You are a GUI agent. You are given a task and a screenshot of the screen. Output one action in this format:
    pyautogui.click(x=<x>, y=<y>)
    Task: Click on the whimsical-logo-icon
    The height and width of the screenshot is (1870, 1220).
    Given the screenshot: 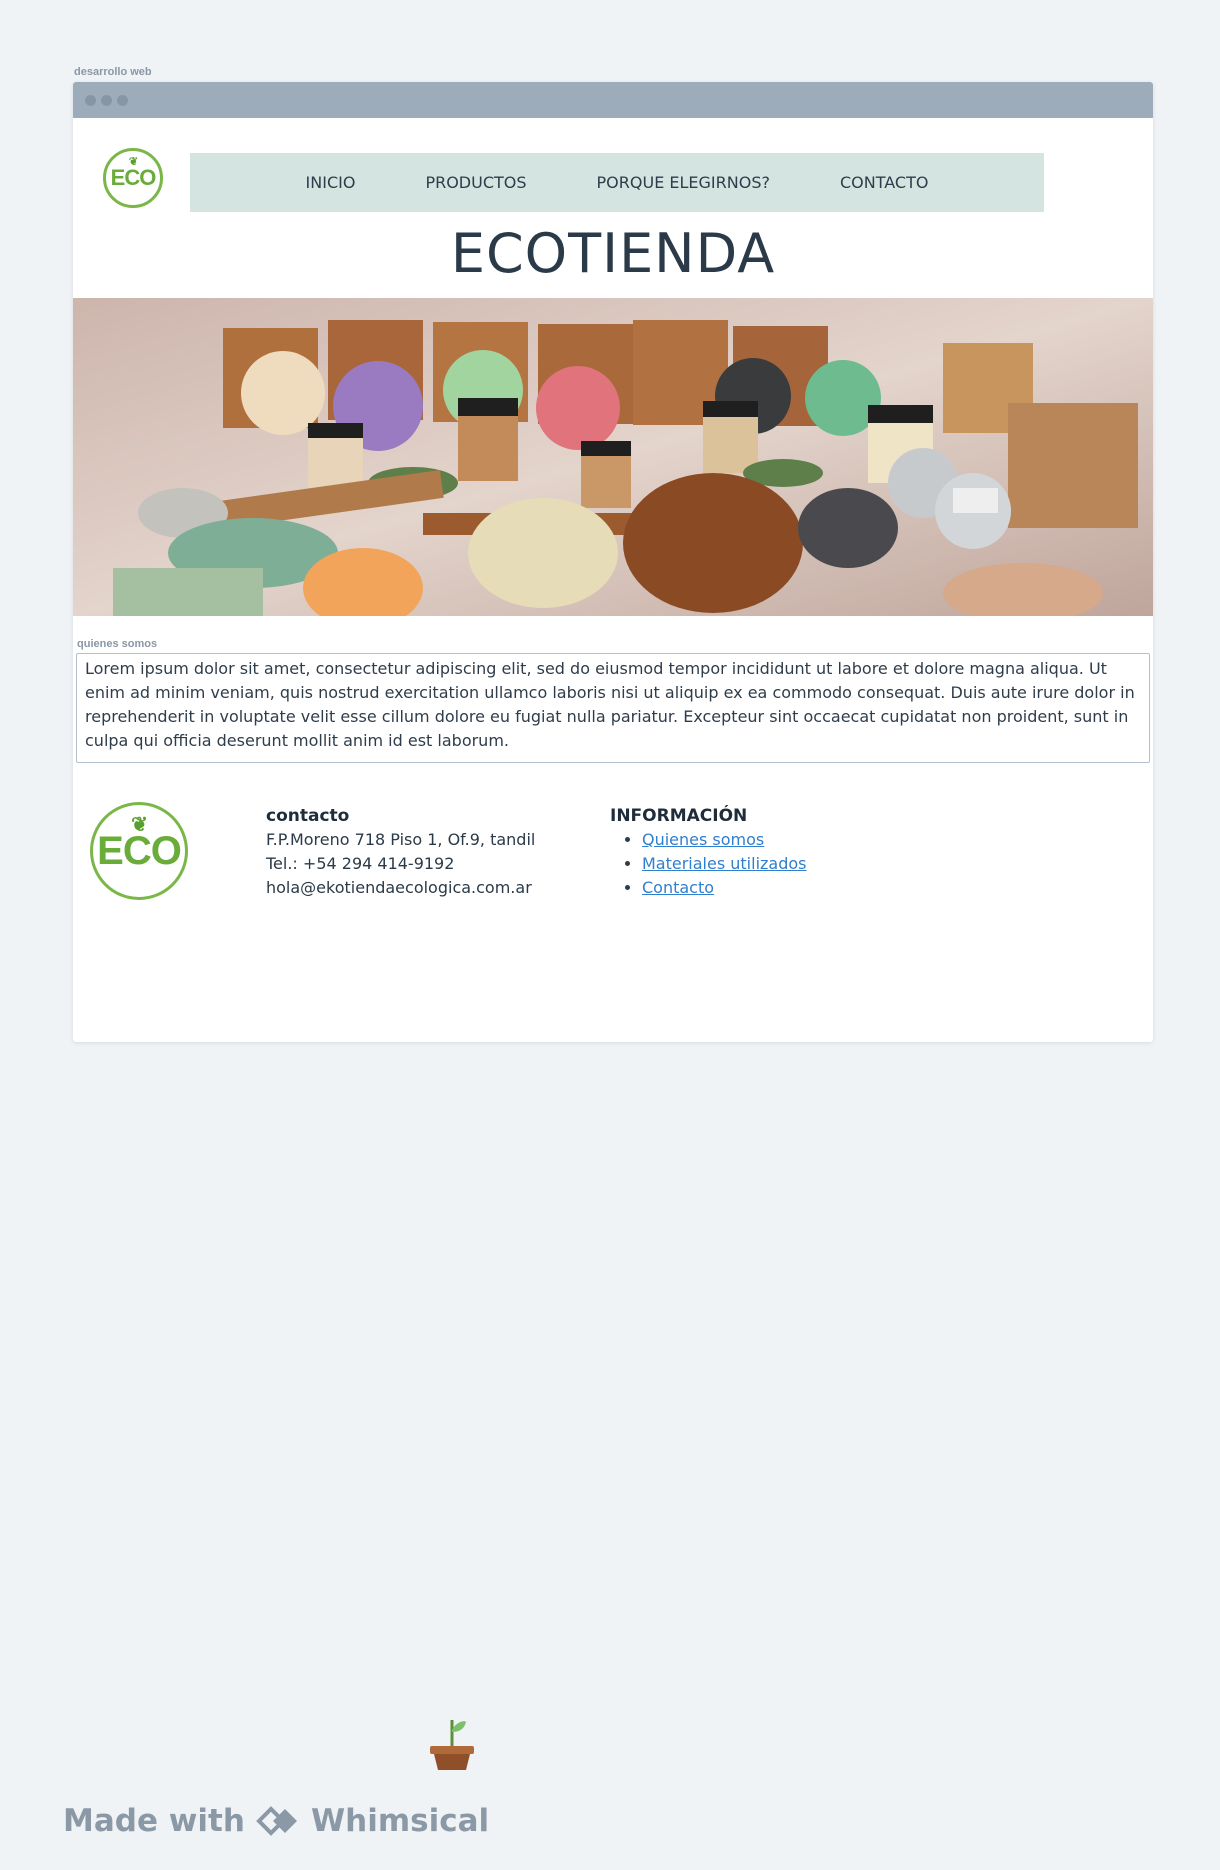 What is the action you would take?
    pyautogui.click(x=276, y=1821)
    